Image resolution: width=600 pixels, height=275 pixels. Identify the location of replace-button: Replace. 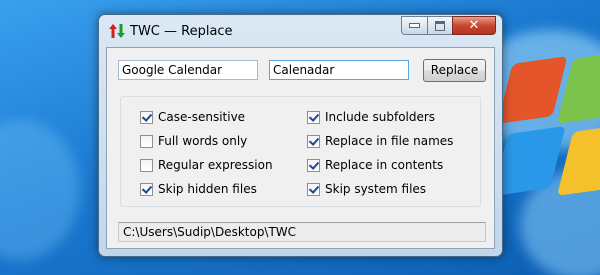
(454, 70).